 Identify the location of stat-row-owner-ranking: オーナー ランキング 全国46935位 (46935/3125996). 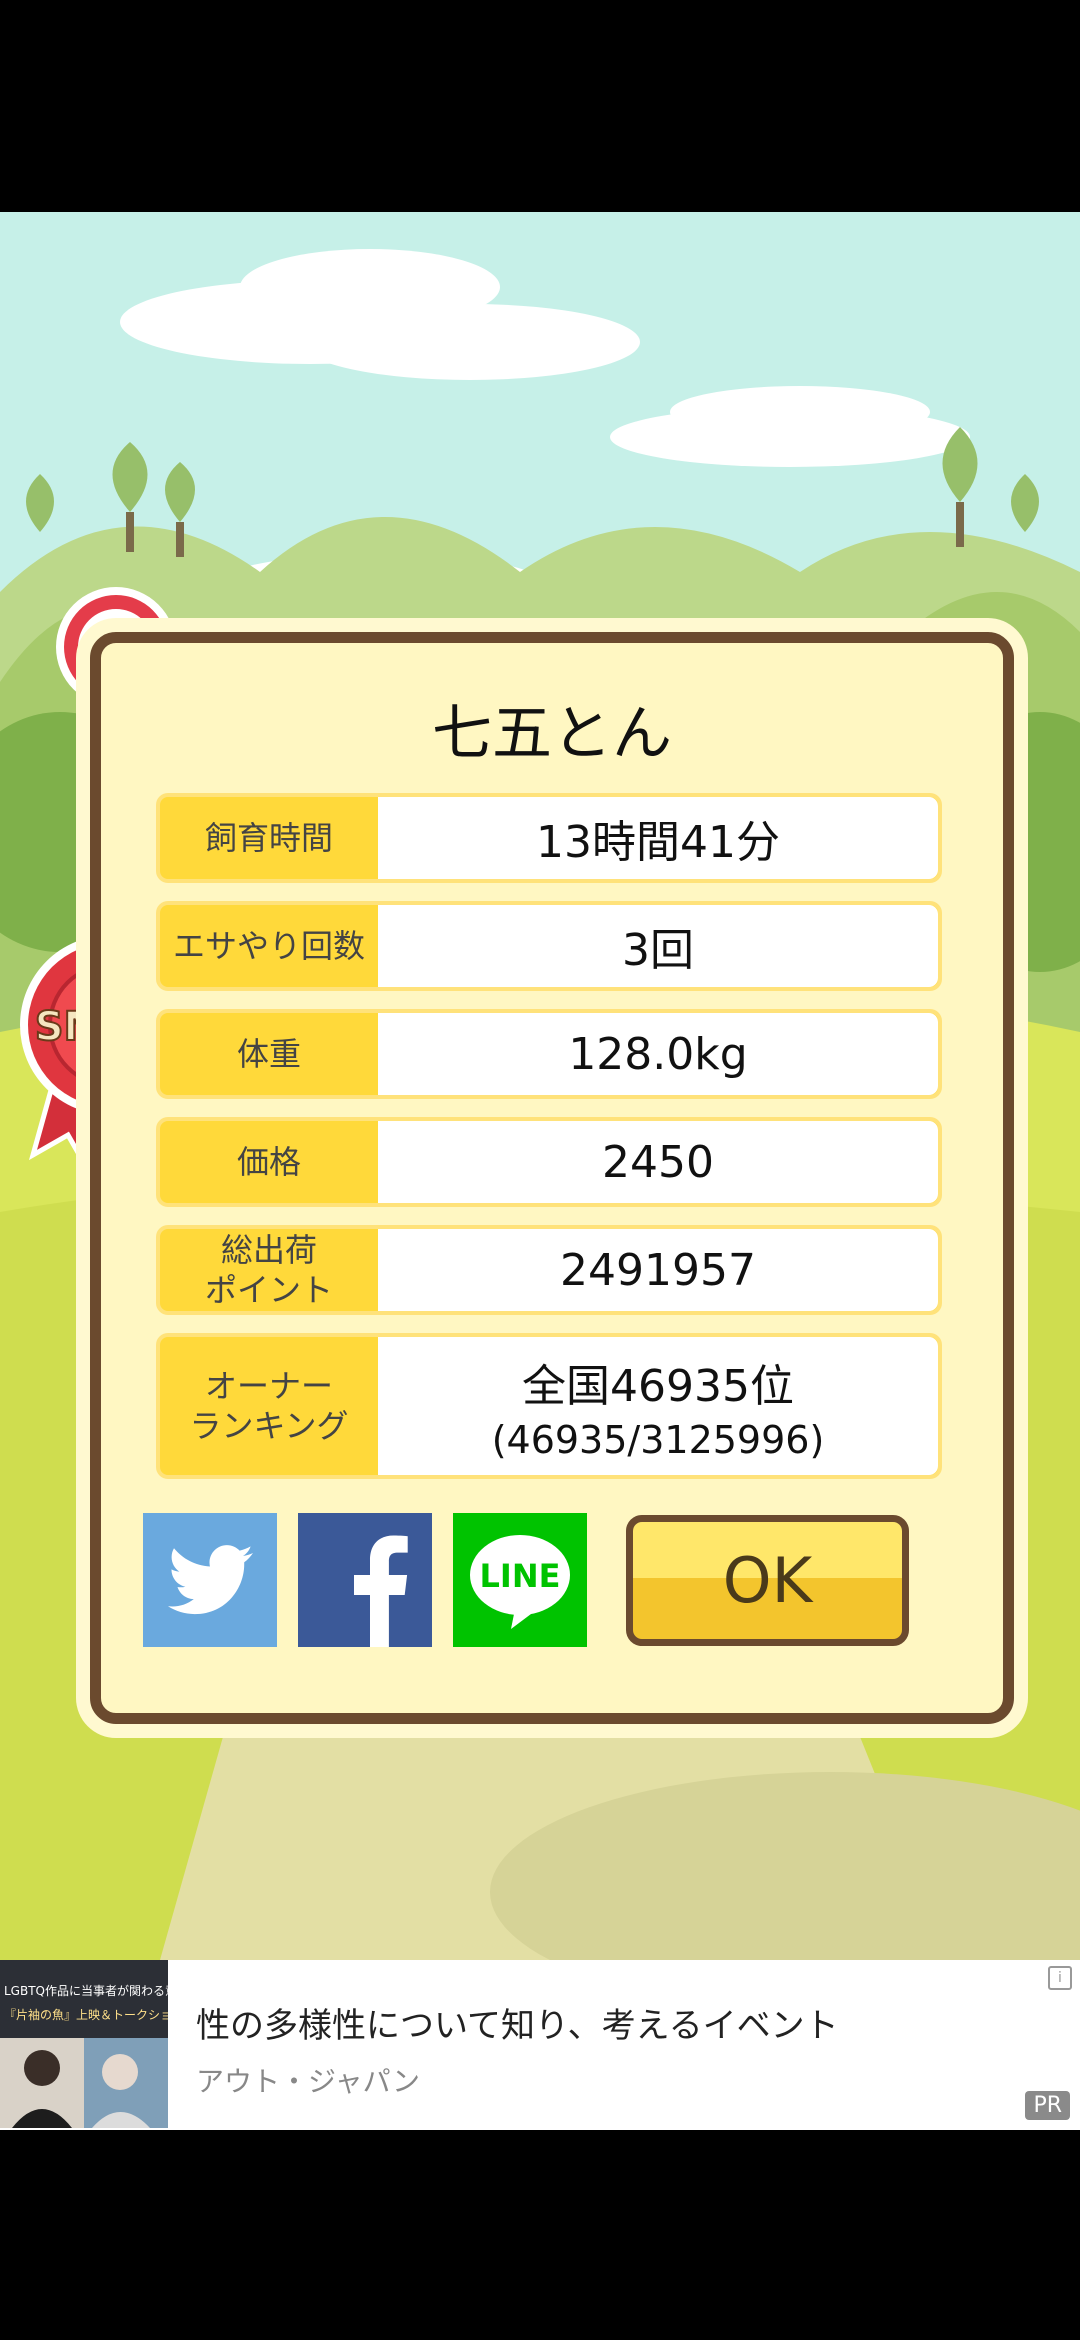
(549, 1406).